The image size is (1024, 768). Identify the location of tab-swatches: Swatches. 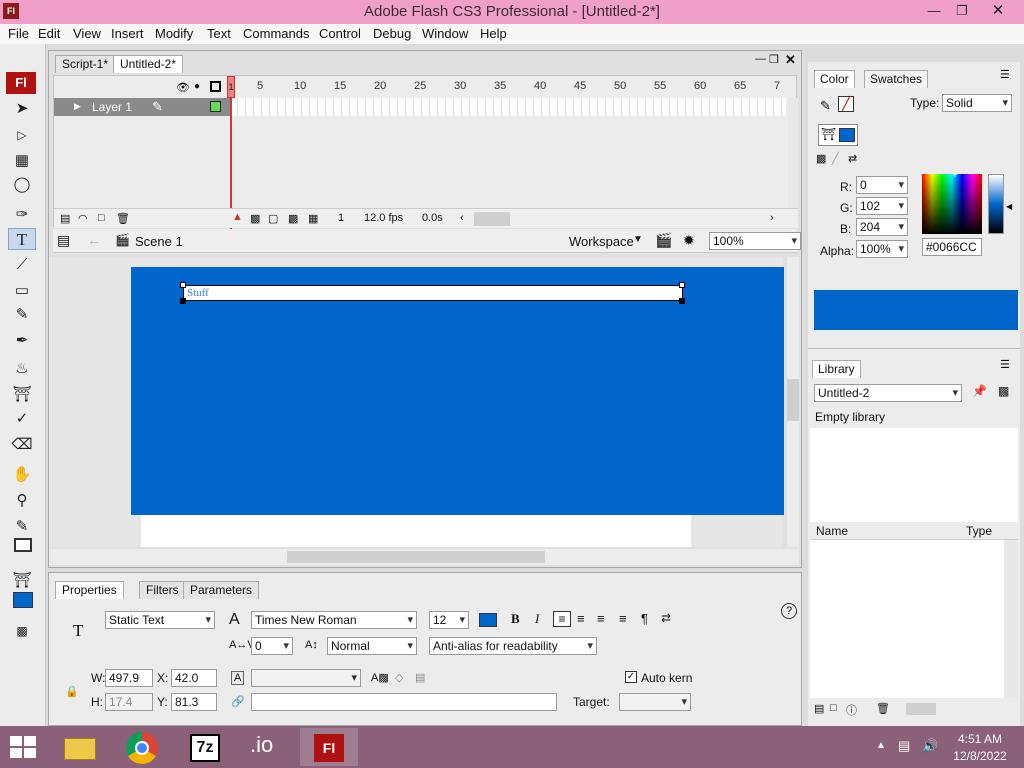
(896, 79).